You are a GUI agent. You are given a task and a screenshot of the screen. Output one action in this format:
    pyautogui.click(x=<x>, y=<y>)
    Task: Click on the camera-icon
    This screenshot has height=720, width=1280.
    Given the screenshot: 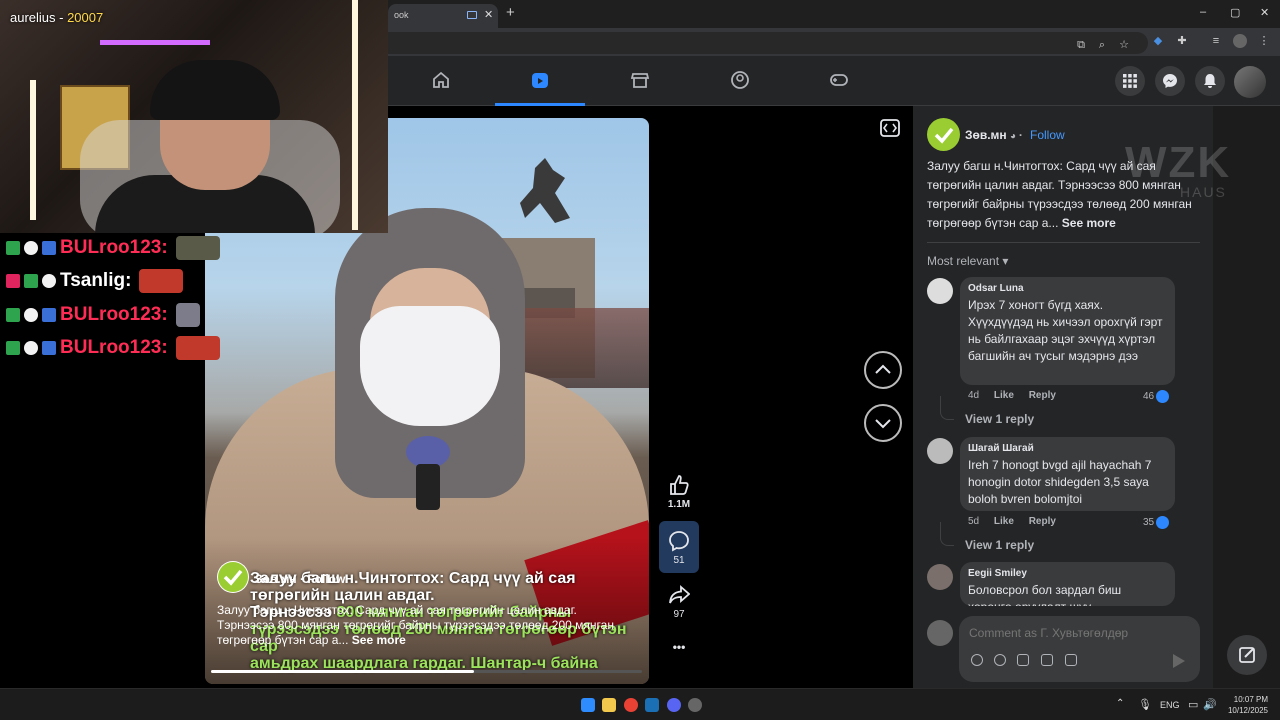 What is the action you would take?
    pyautogui.click(x=1023, y=660)
    